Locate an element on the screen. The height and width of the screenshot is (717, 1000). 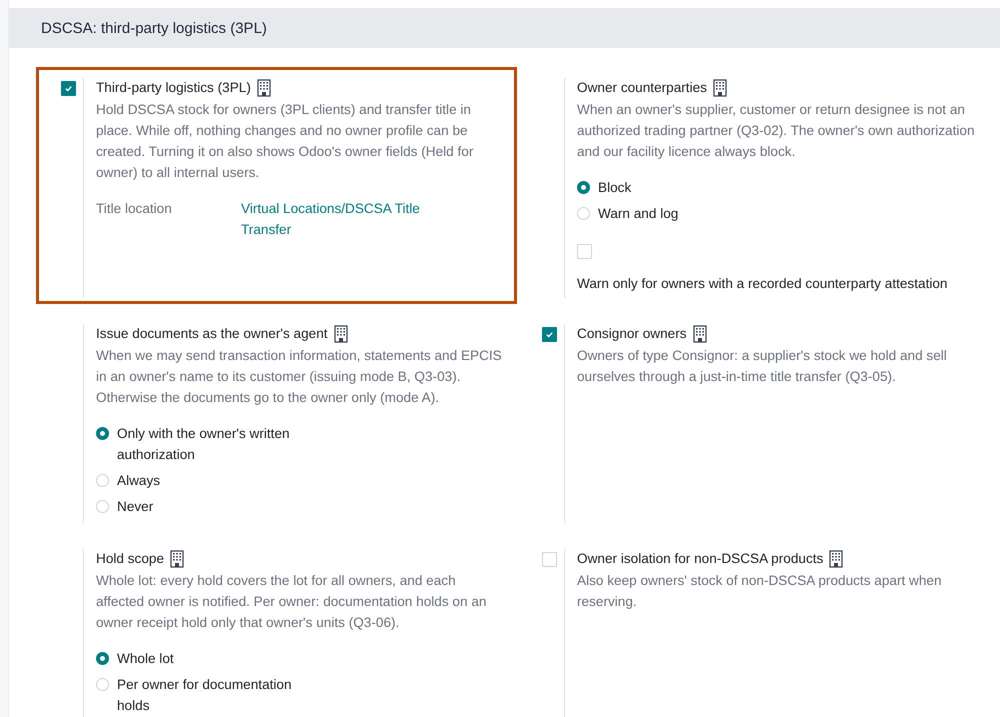
checkbox-label: Warn only for owners with a recorded counterparty attestation is located at coordinates (762, 284).